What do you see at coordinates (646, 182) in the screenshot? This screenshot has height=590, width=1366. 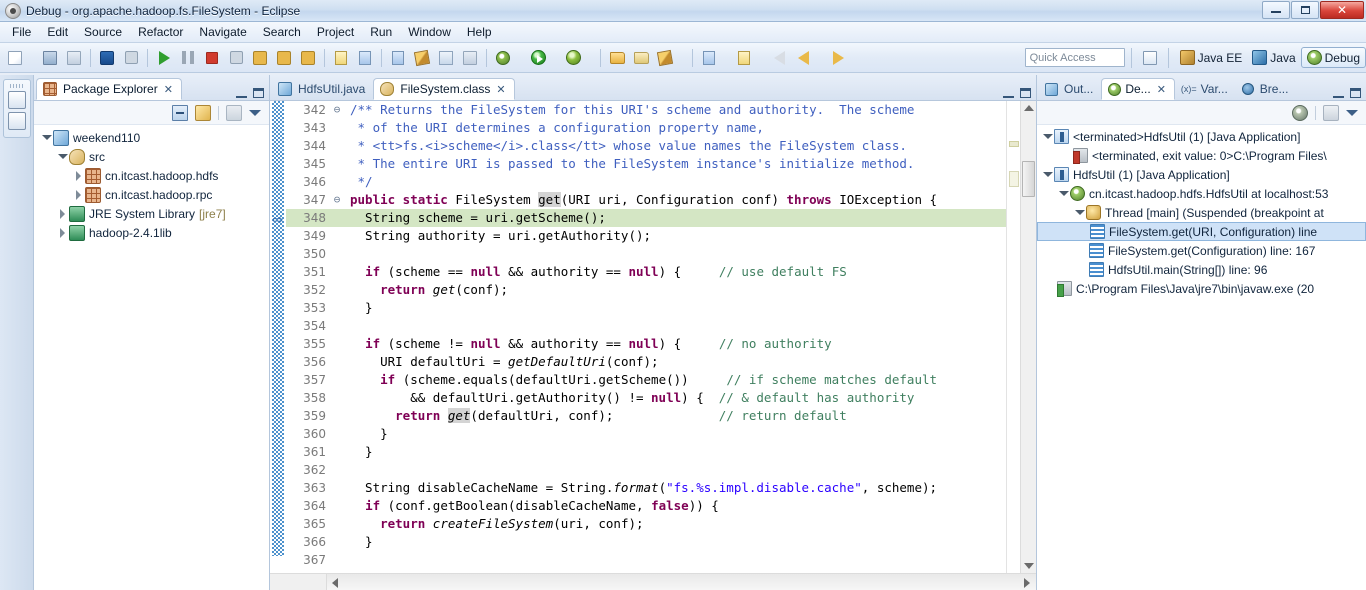 I see `code-line: 346 */` at bounding box center [646, 182].